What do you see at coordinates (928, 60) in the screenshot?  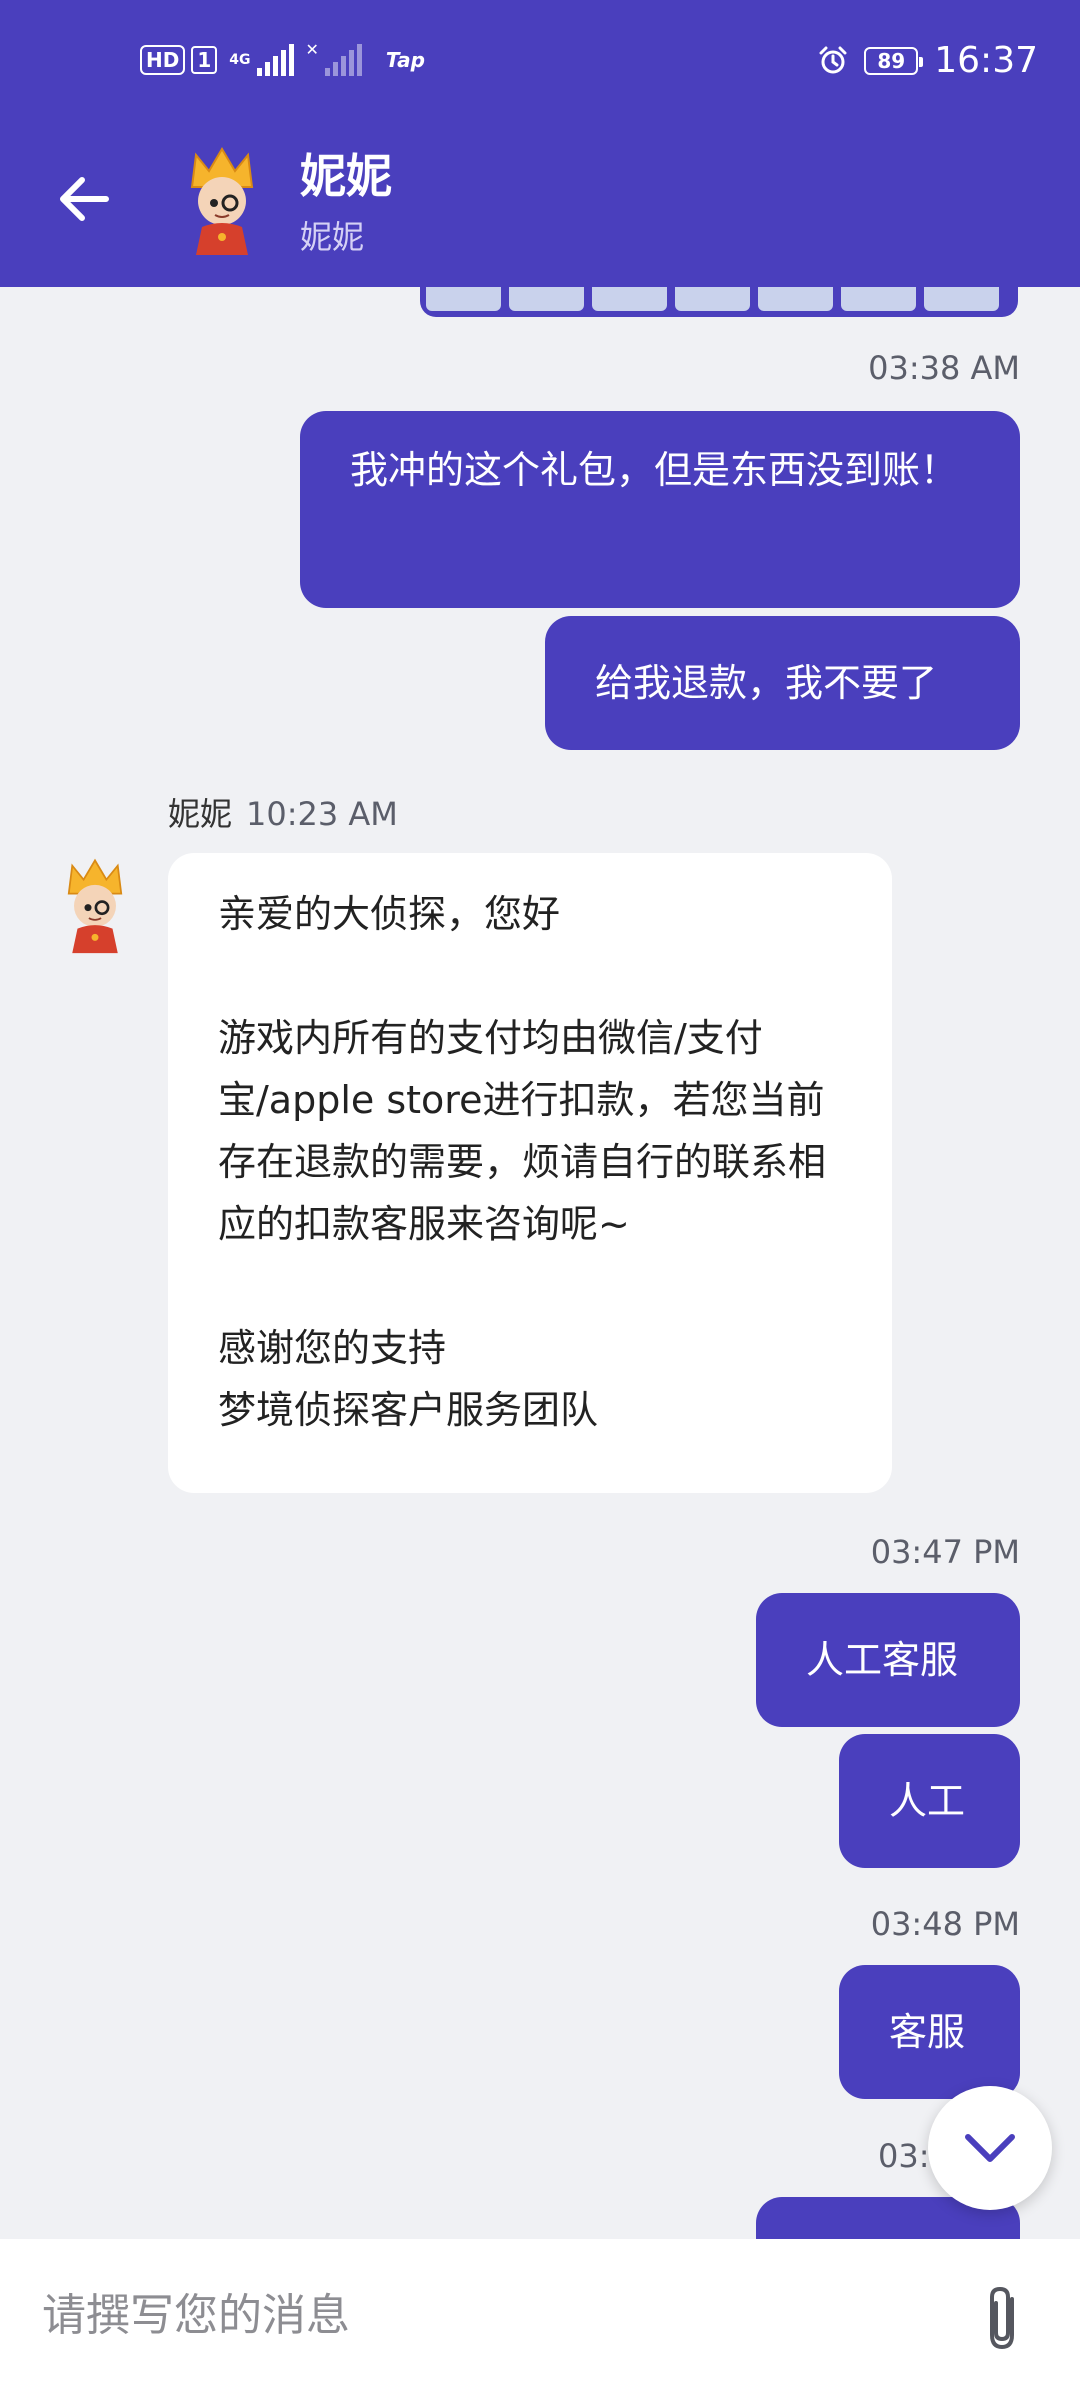 I see `status-right: 89 16:37` at bounding box center [928, 60].